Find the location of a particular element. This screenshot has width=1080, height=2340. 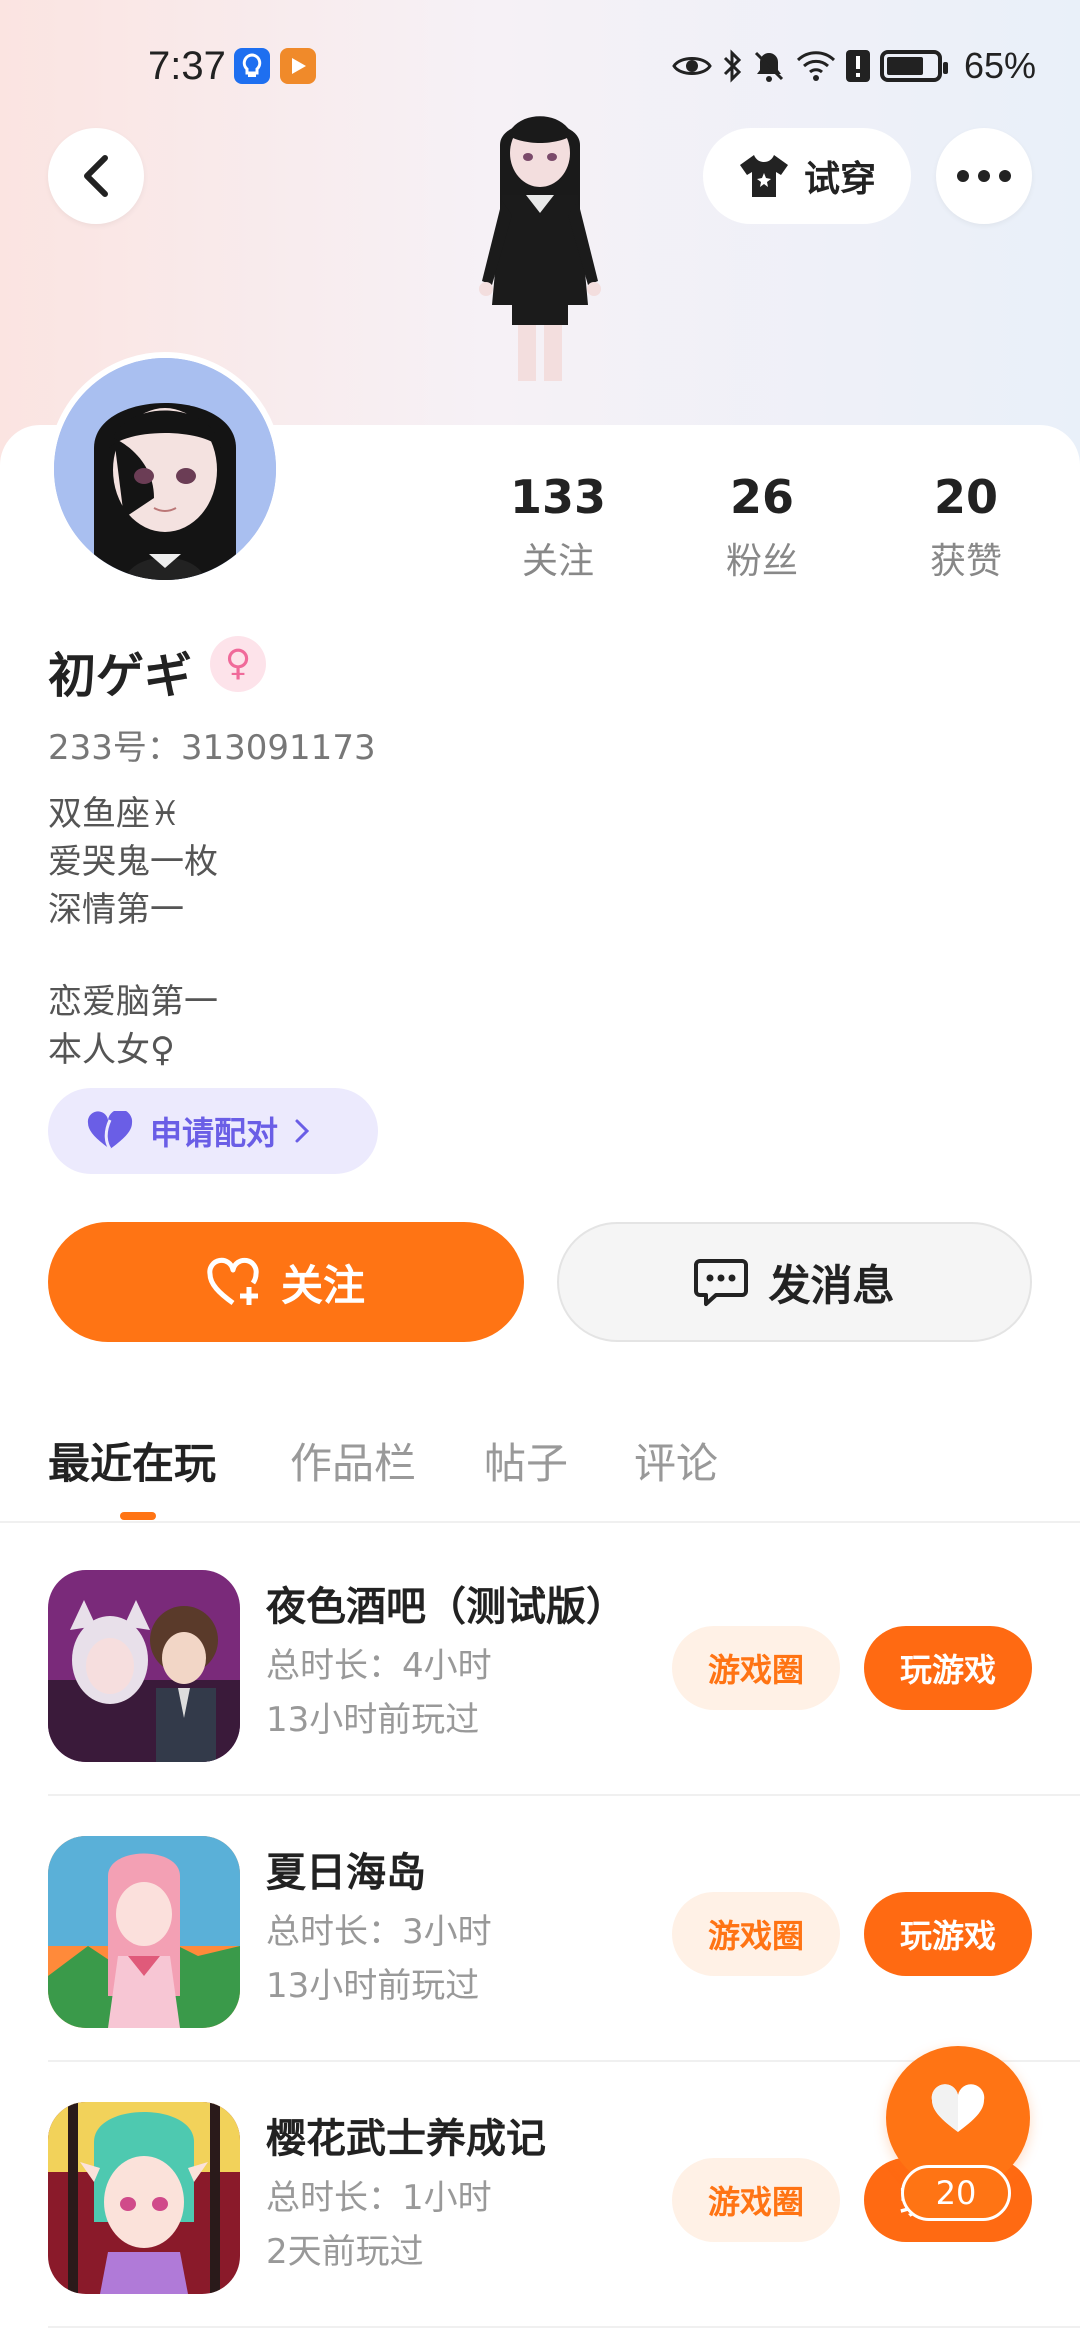

try-on-label: 试穿 is located at coordinates (839, 179).